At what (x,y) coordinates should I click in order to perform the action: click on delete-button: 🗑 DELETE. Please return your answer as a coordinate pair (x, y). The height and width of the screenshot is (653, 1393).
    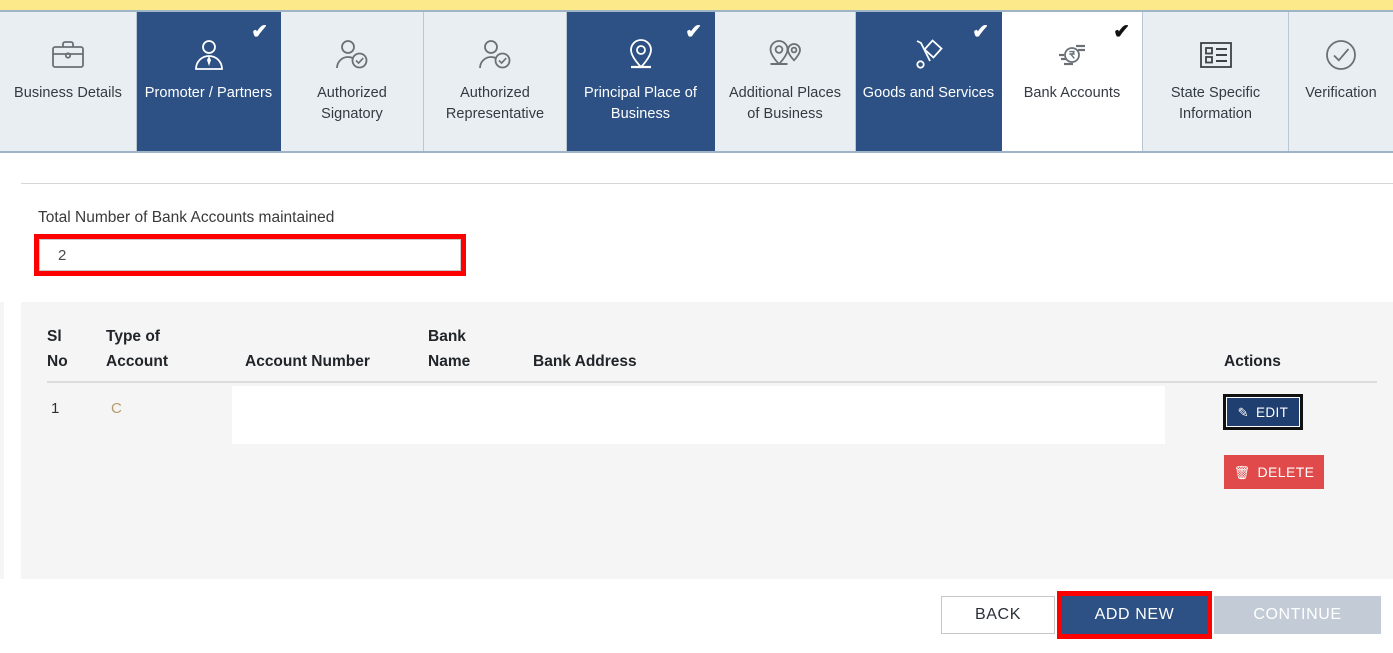
    Looking at the image, I should click on (1274, 472).